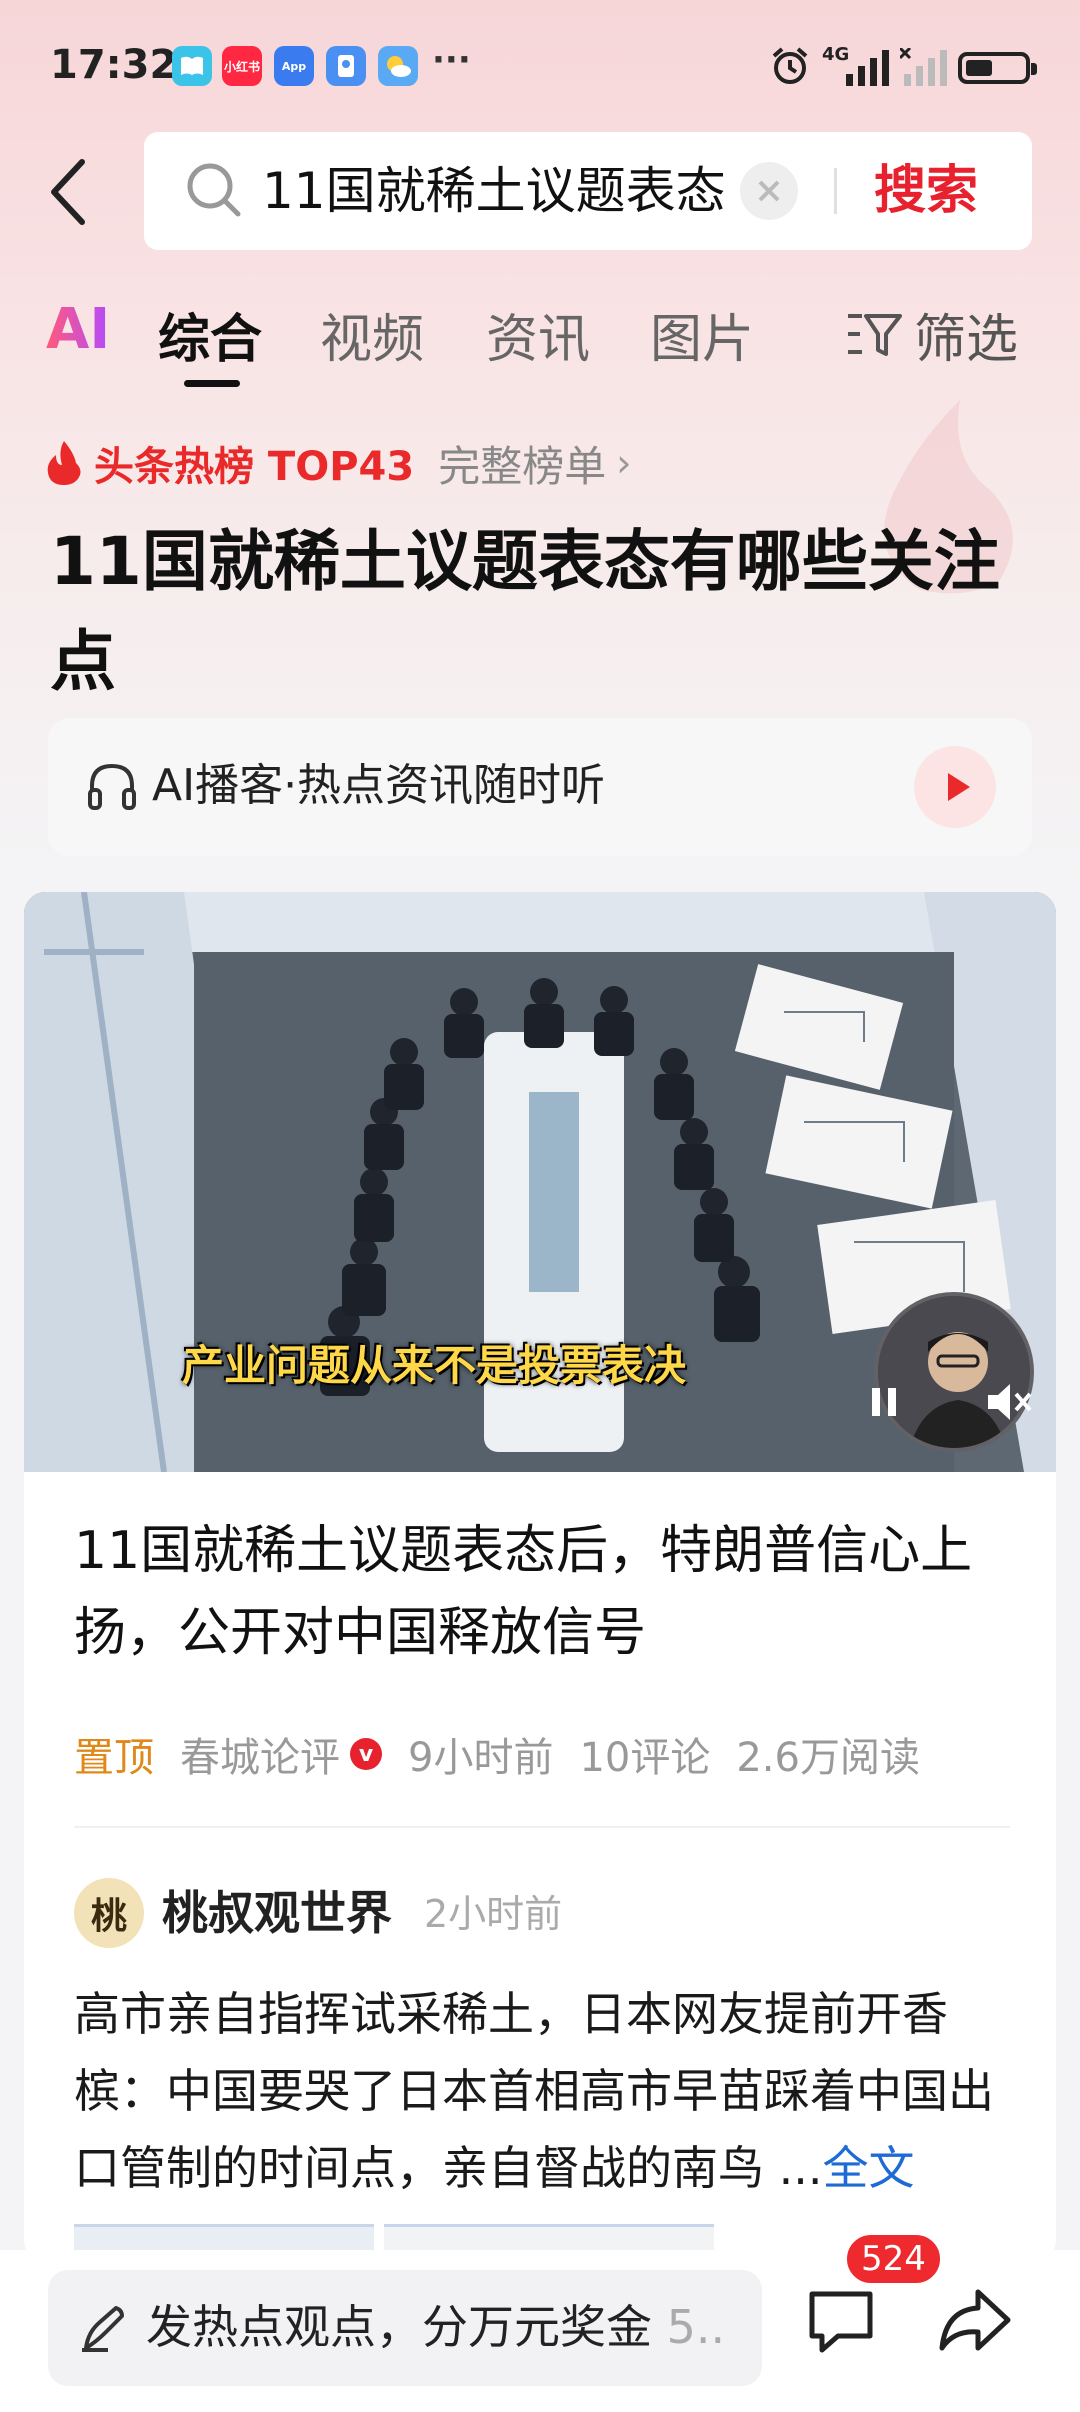  I want to click on book-app-icon, so click(192, 66).